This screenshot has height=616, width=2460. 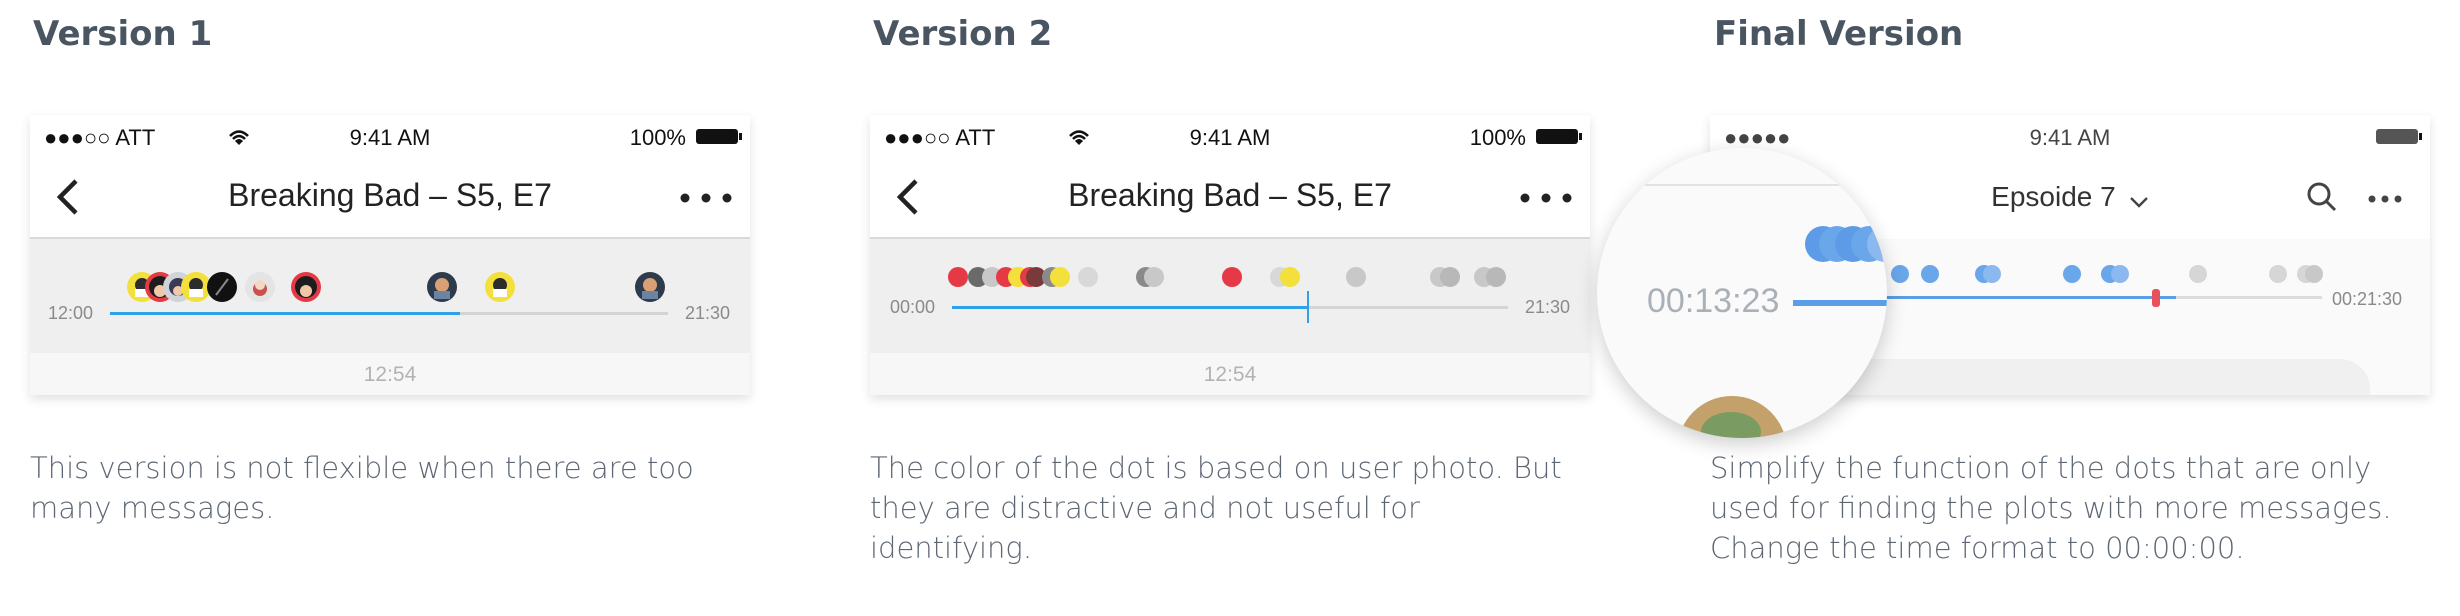 I want to click on magnified-current-time: 00:13:23, so click(x=1713, y=301).